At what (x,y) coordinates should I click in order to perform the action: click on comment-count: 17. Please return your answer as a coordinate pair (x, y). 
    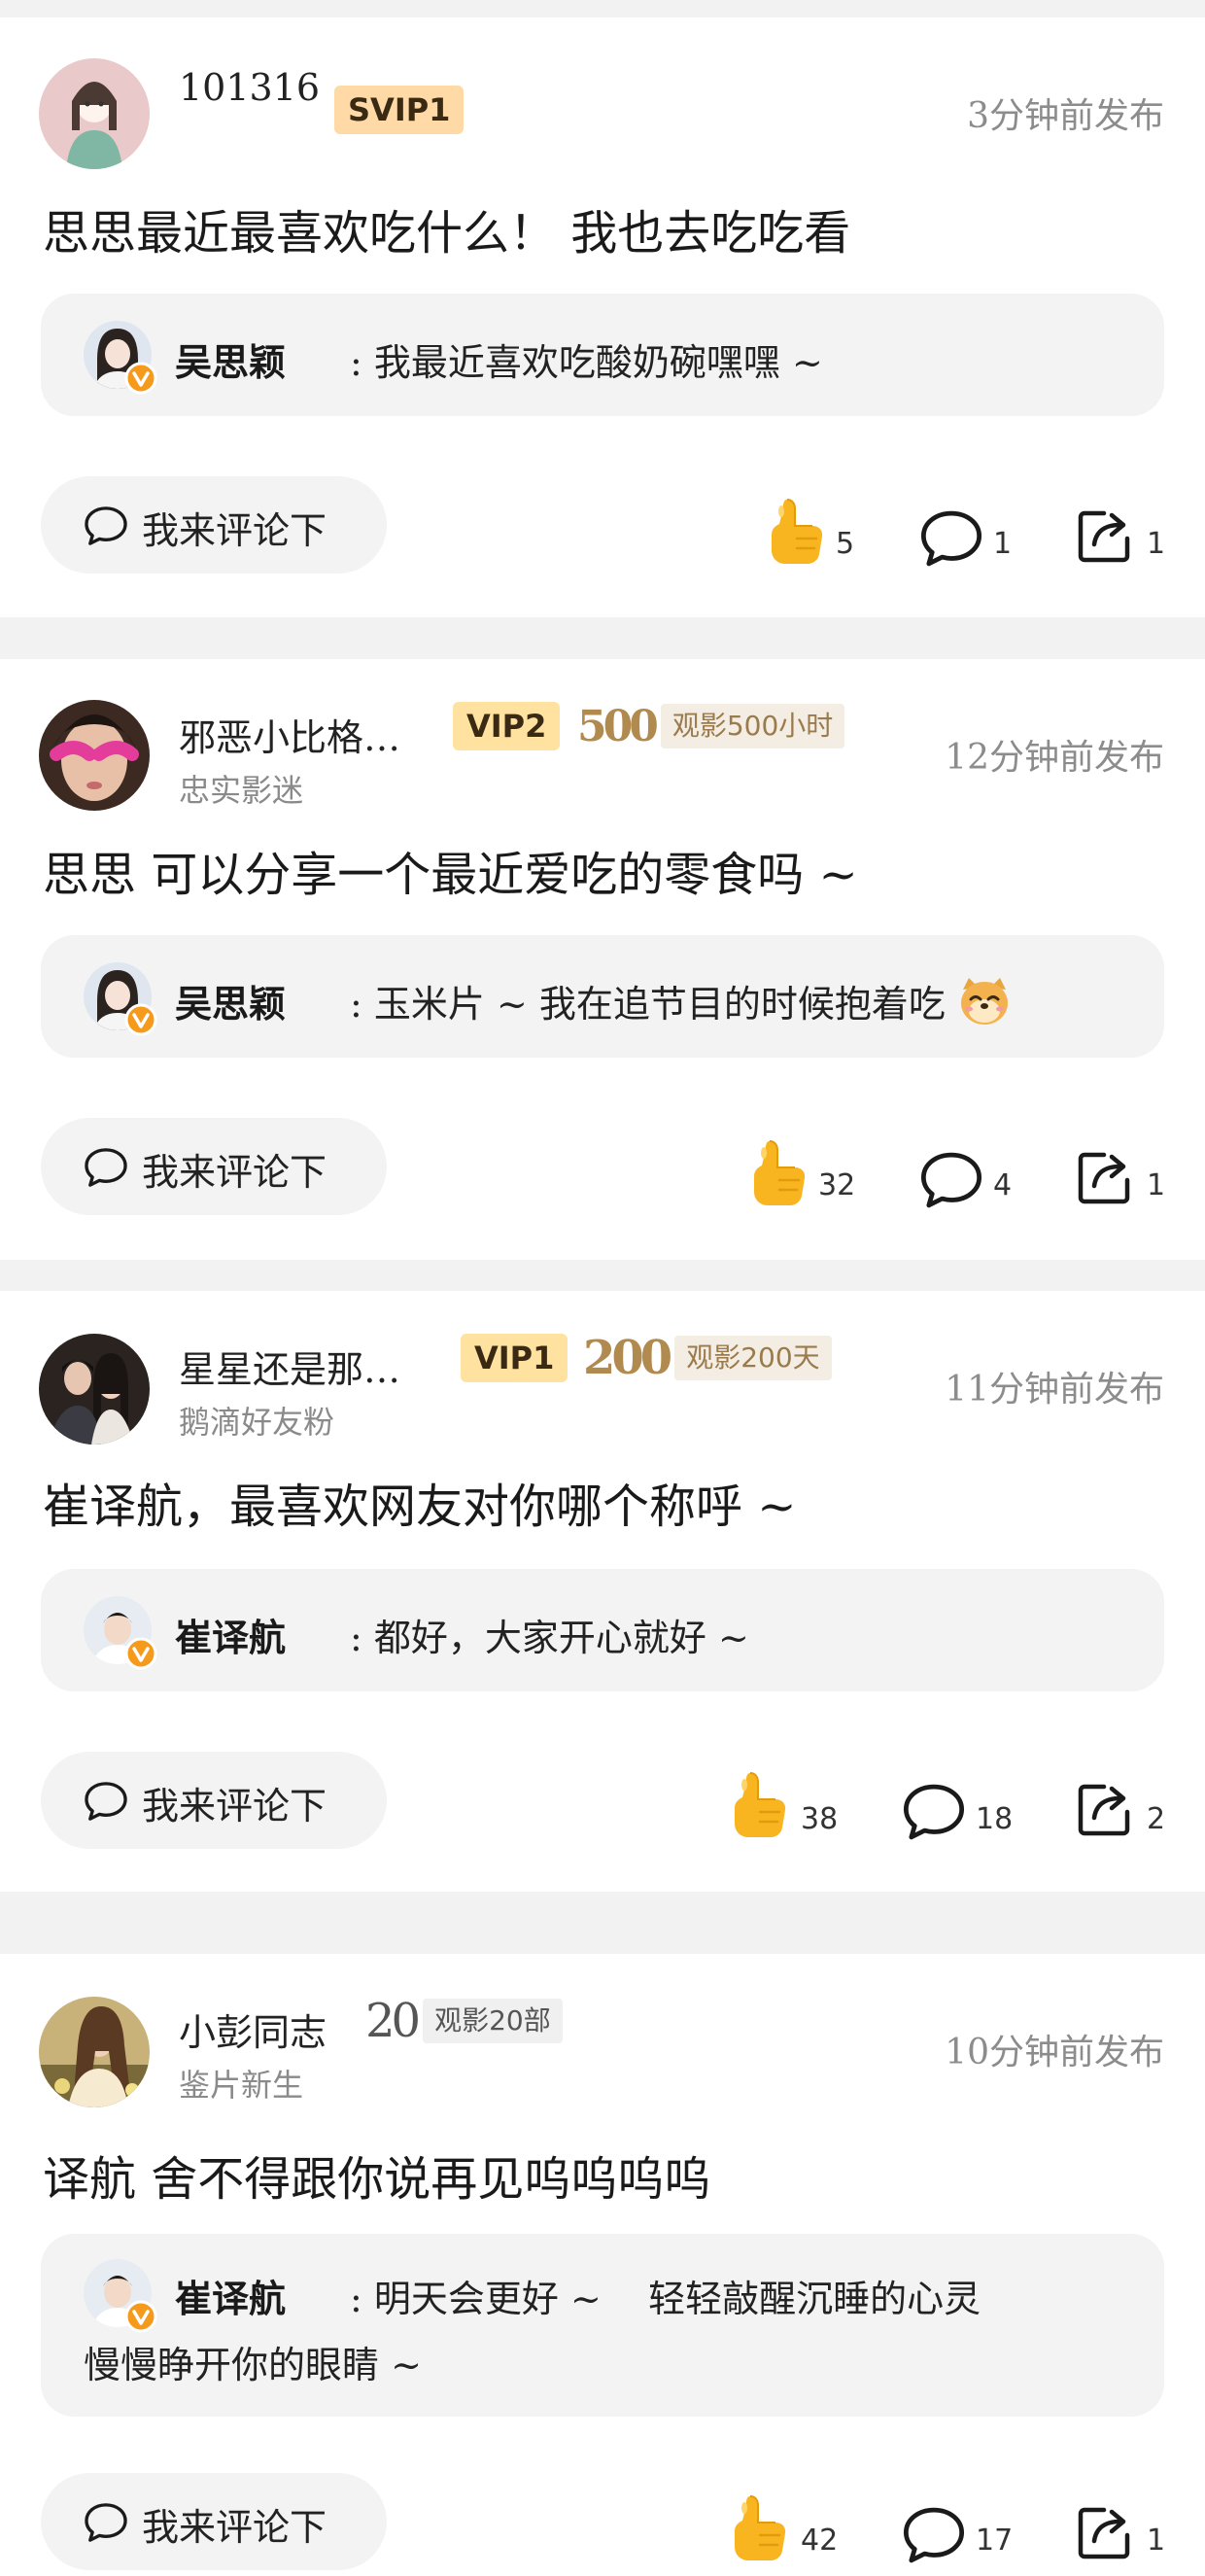
    Looking at the image, I should click on (995, 2541).